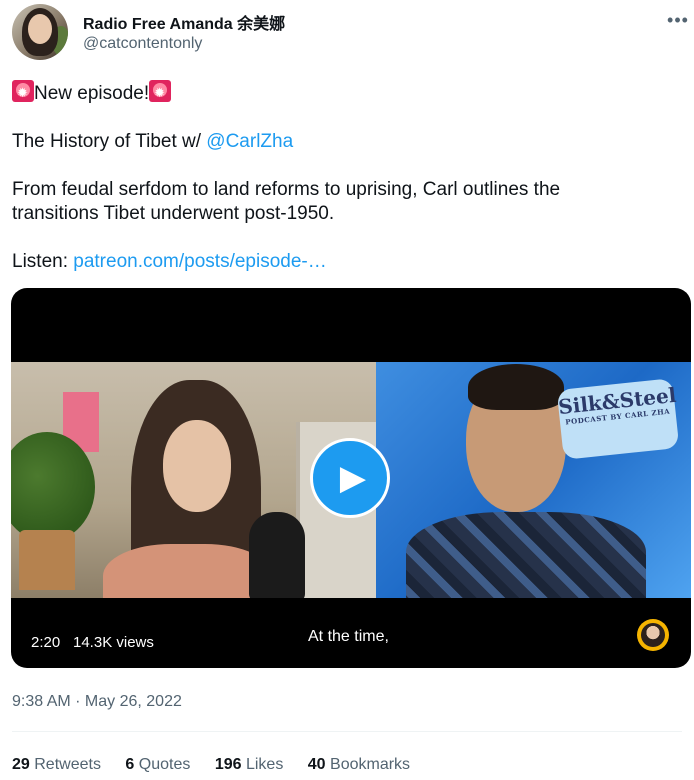 This screenshot has height=780, width=694. Describe the element at coordinates (47, 560) in the screenshot. I see `plant-pot` at that location.